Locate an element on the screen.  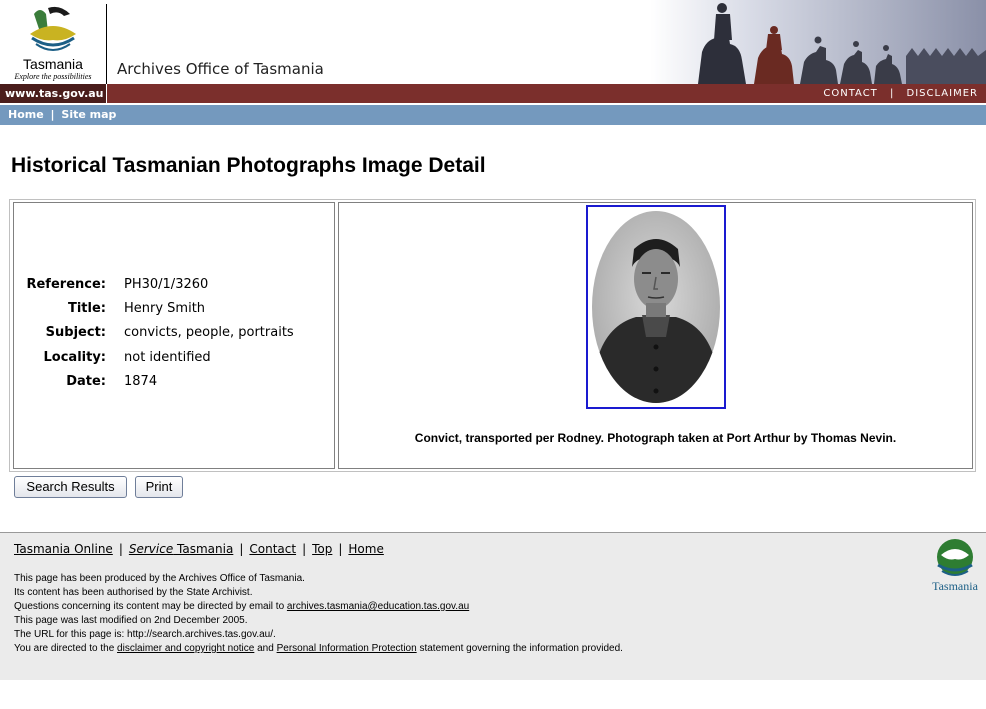
footer-home-link: Home is located at coordinates (365, 549).